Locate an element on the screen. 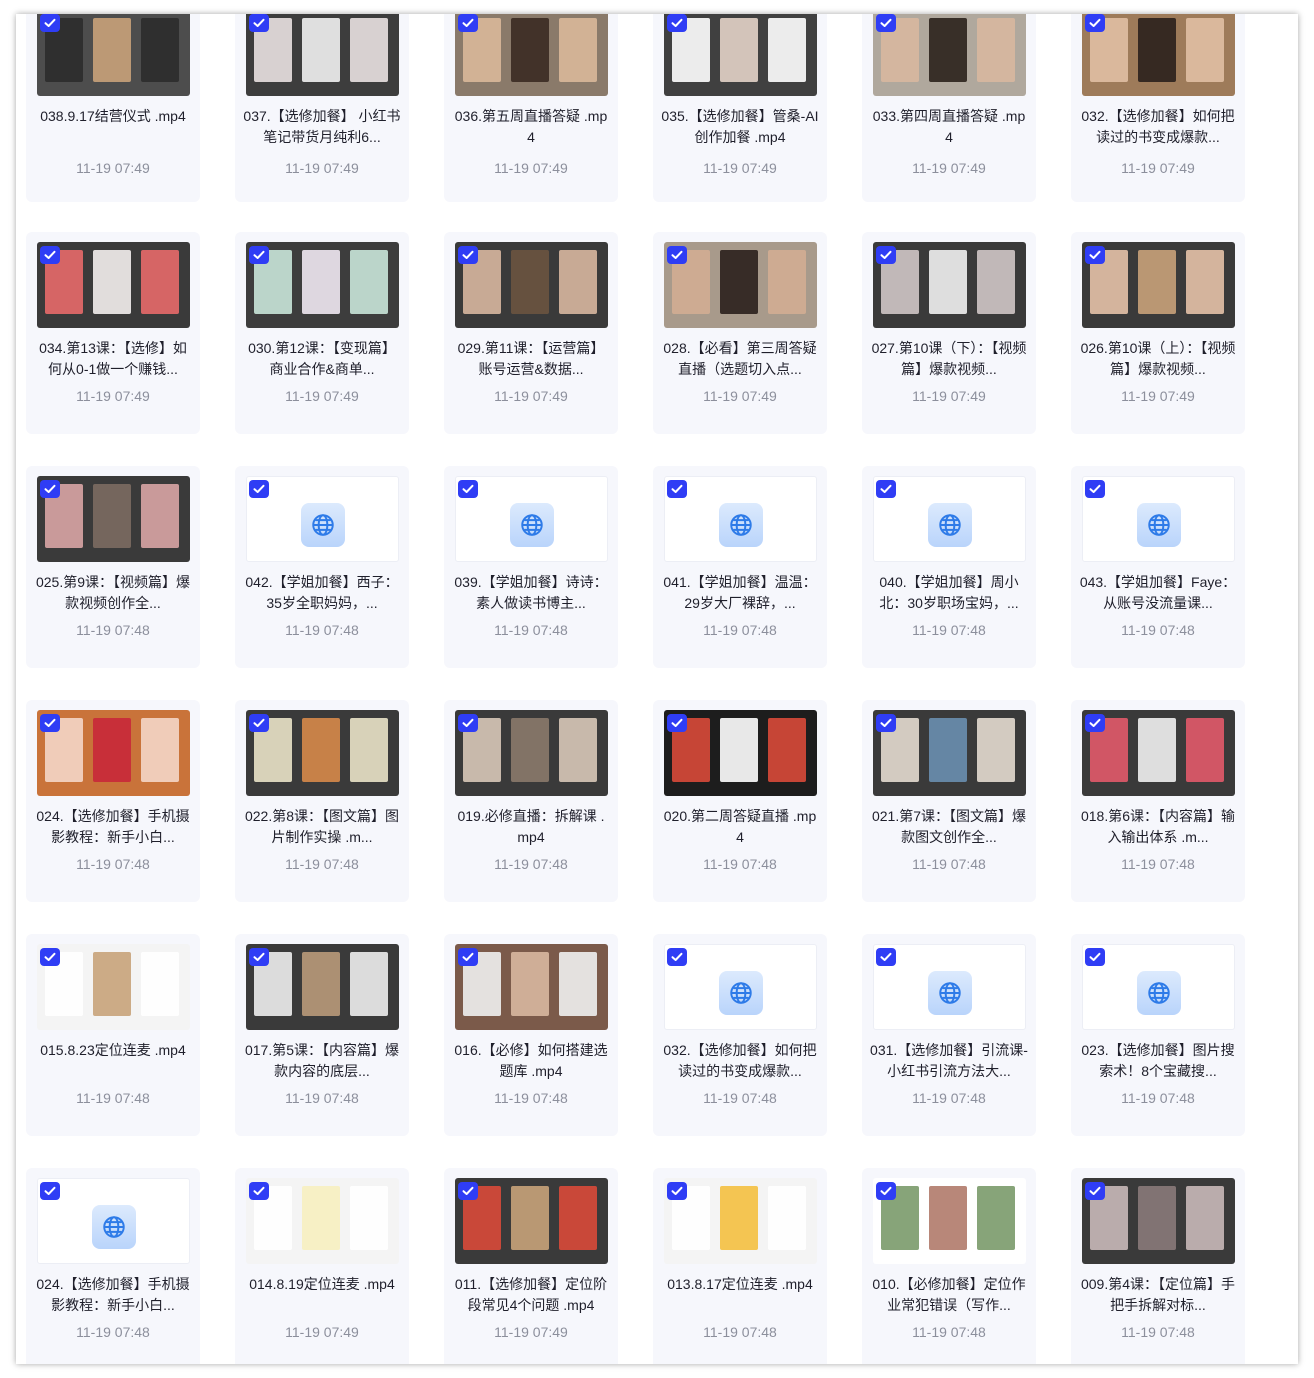 Image resolution: width=1314 pixels, height=1378 pixels. file-card: 013.8.17定位连麦 .mp4 11-19 07:48 is located at coordinates (740, 1266).